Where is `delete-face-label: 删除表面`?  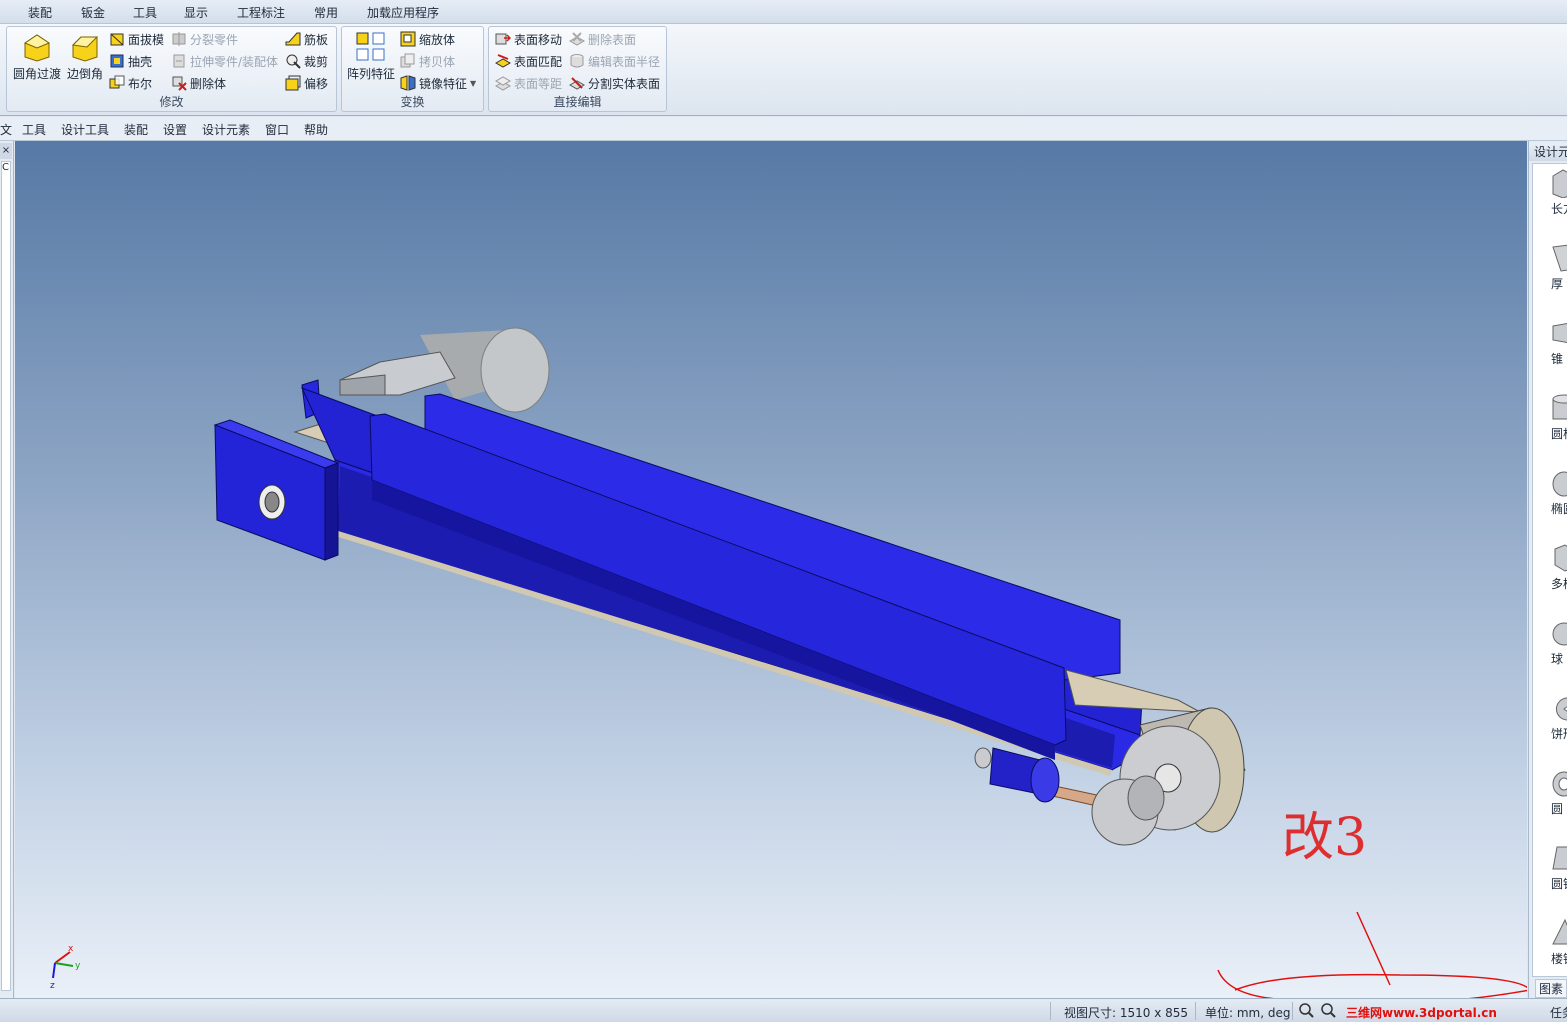 delete-face-label: 删除表面 is located at coordinates (612, 39).